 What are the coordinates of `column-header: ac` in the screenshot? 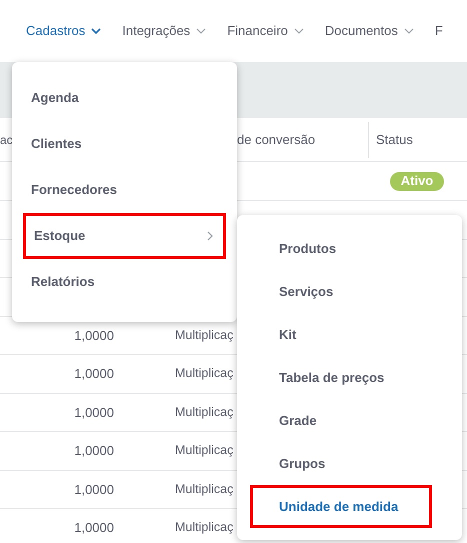 It's located at (6, 140).